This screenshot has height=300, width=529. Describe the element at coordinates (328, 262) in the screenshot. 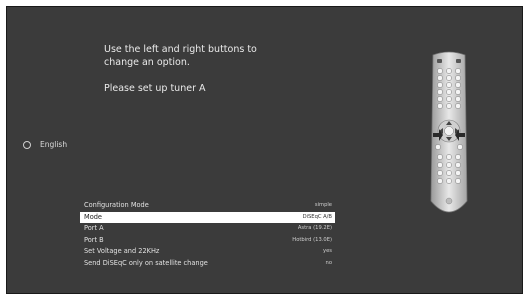

I see `config-value: no` at that location.